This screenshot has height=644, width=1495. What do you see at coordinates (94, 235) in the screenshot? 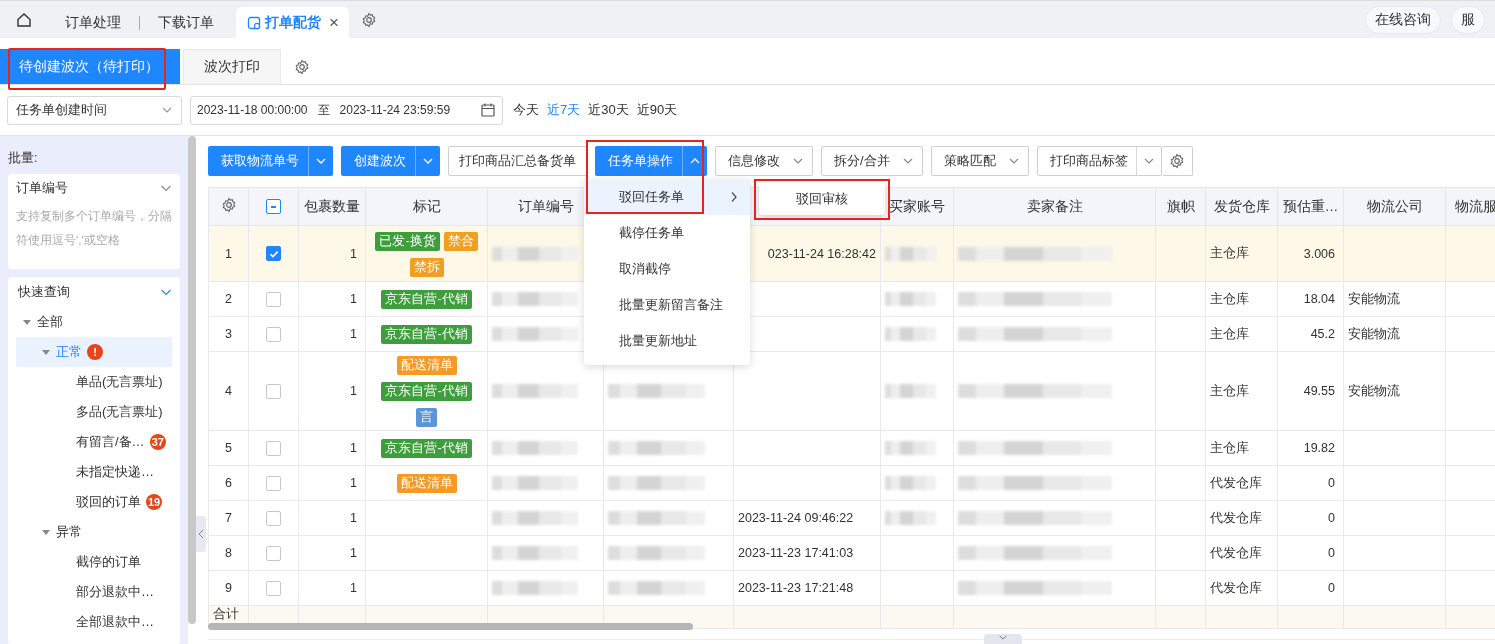
I see `order-number-field: 支持复制多个订单编号，分隔符使用逗号','或空格` at bounding box center [94, 235].